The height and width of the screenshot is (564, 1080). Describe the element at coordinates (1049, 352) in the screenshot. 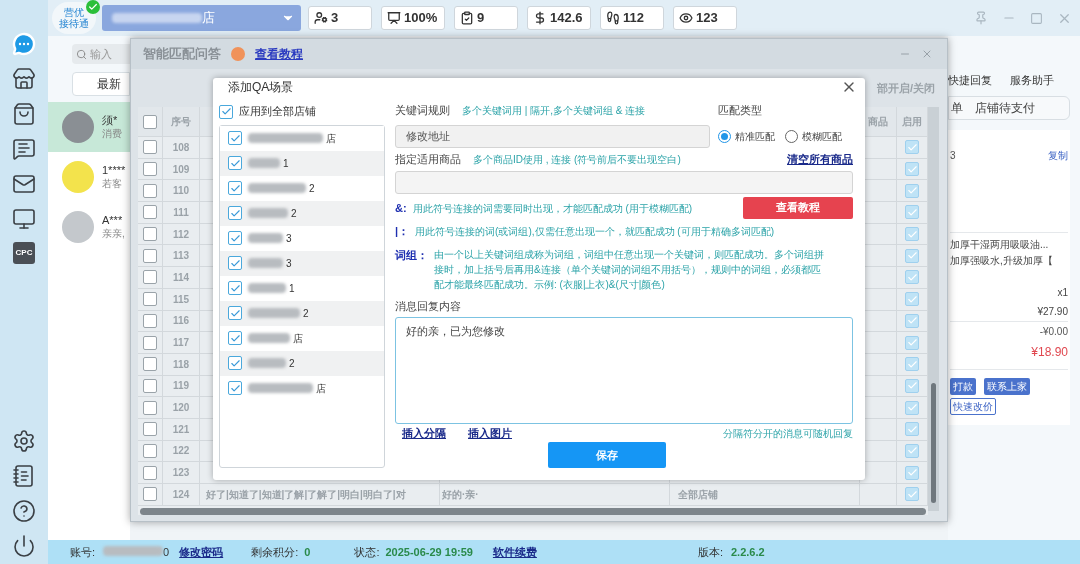

I see `total-price: ¥18.90` at that location.